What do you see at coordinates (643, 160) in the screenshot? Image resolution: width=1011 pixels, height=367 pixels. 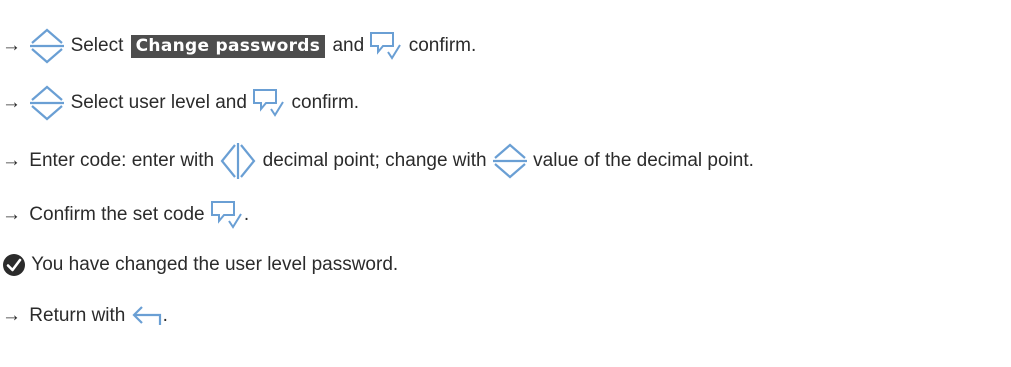 I see `step-text: value of the decimal point.` at bounding box center [643, 160].